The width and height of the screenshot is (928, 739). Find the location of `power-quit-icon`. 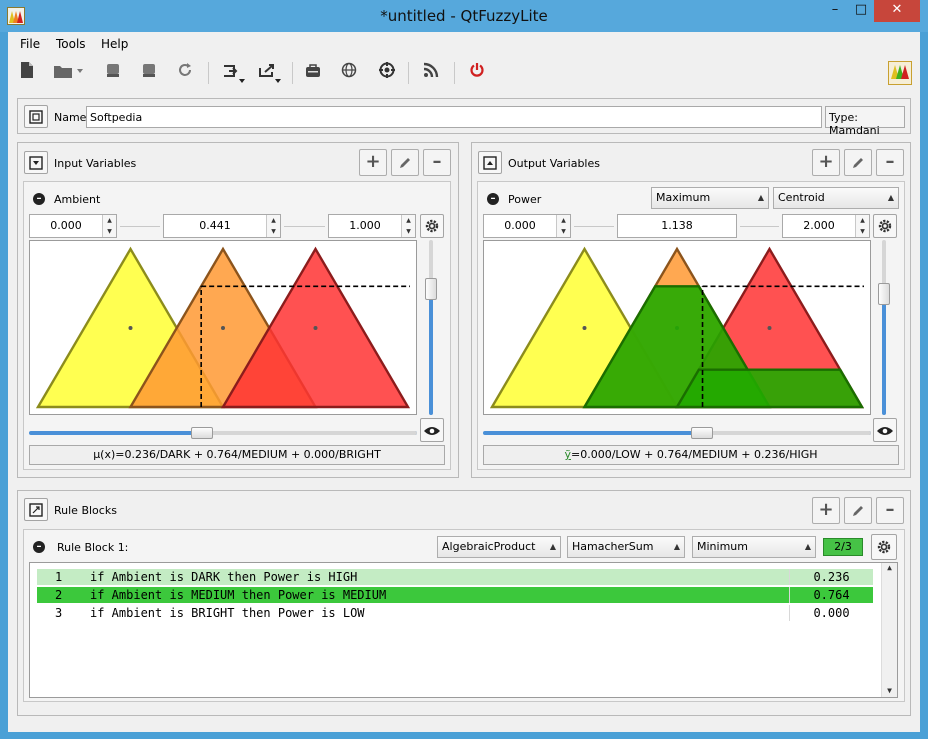

power-quit-icon is located at coordinates (477, 73).